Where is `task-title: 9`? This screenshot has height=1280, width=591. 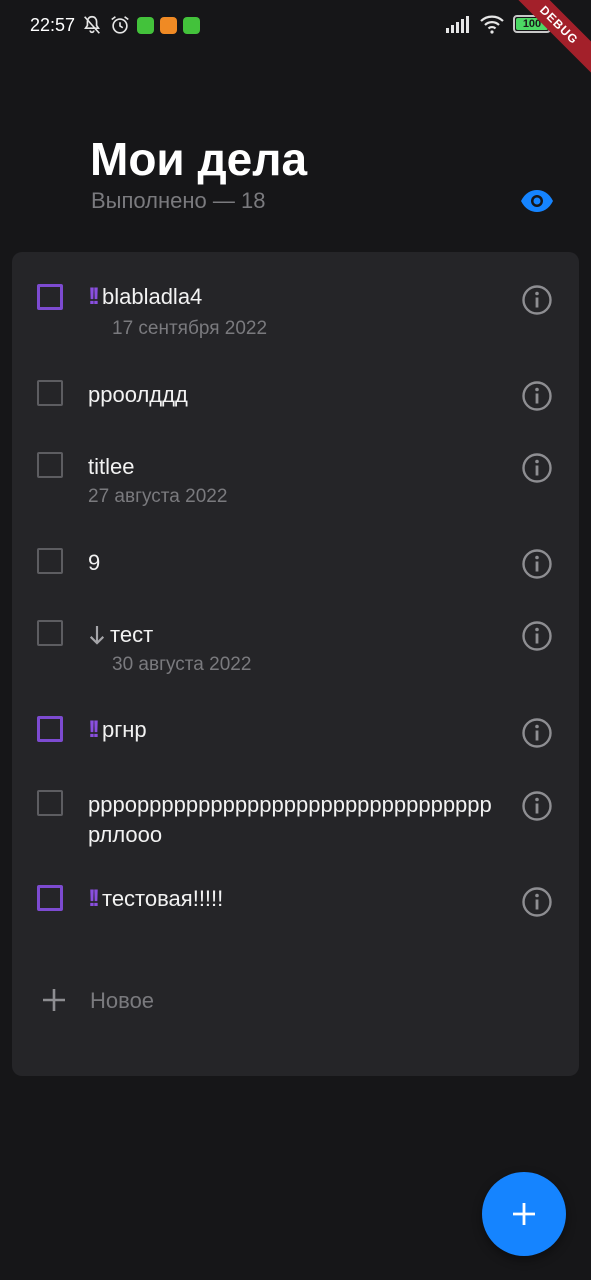
task-title: 9 is located at coordinates (94, 562).